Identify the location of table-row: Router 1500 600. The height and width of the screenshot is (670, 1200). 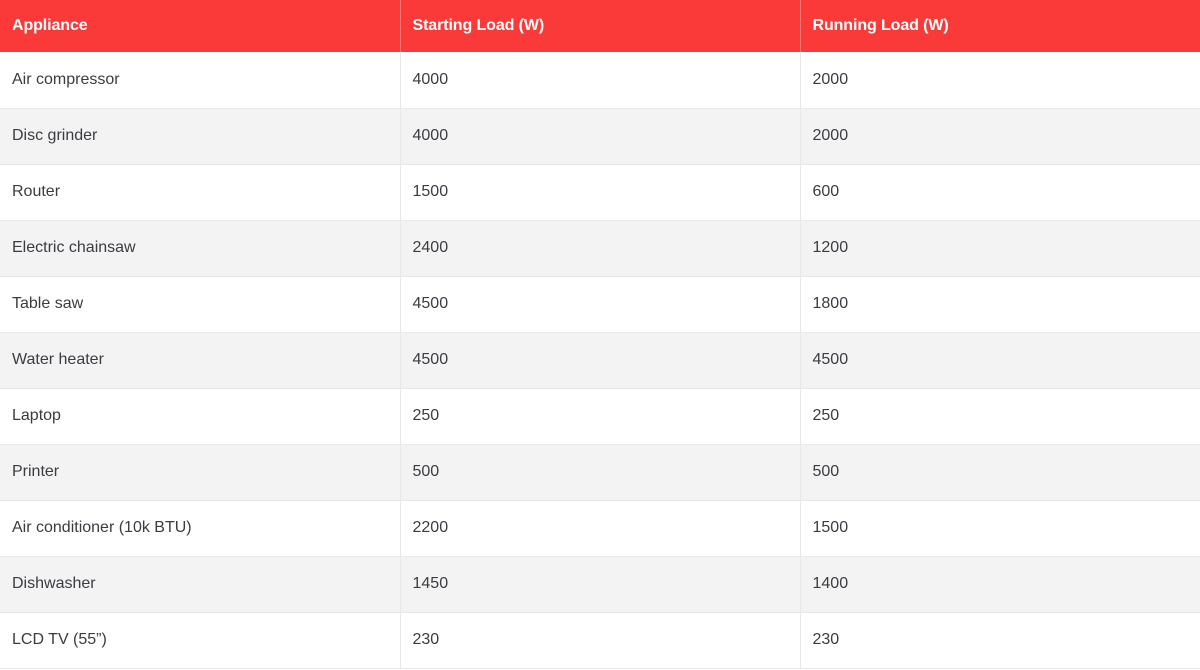
(600, 192).